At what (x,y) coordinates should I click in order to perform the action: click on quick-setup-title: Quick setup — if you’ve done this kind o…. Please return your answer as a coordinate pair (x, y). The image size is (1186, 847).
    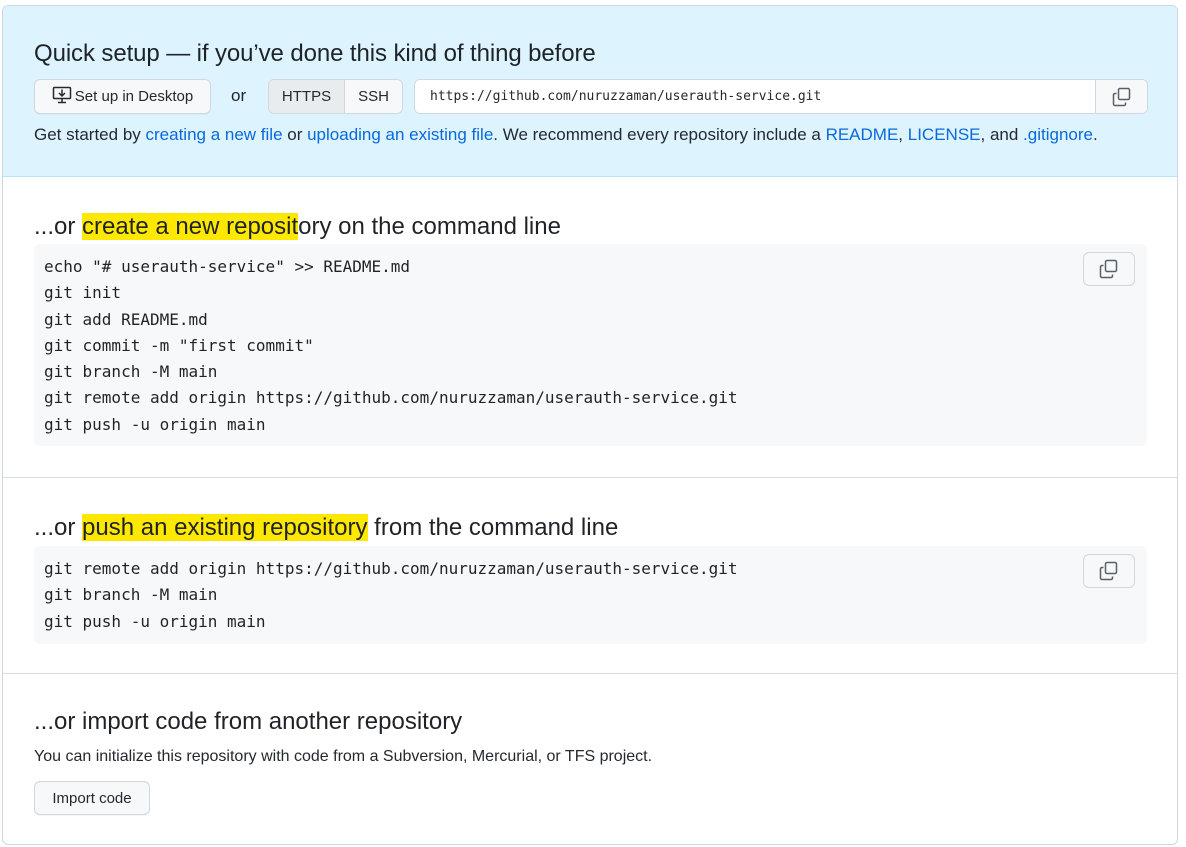
    Looking at the image, I should click on (315, 53).